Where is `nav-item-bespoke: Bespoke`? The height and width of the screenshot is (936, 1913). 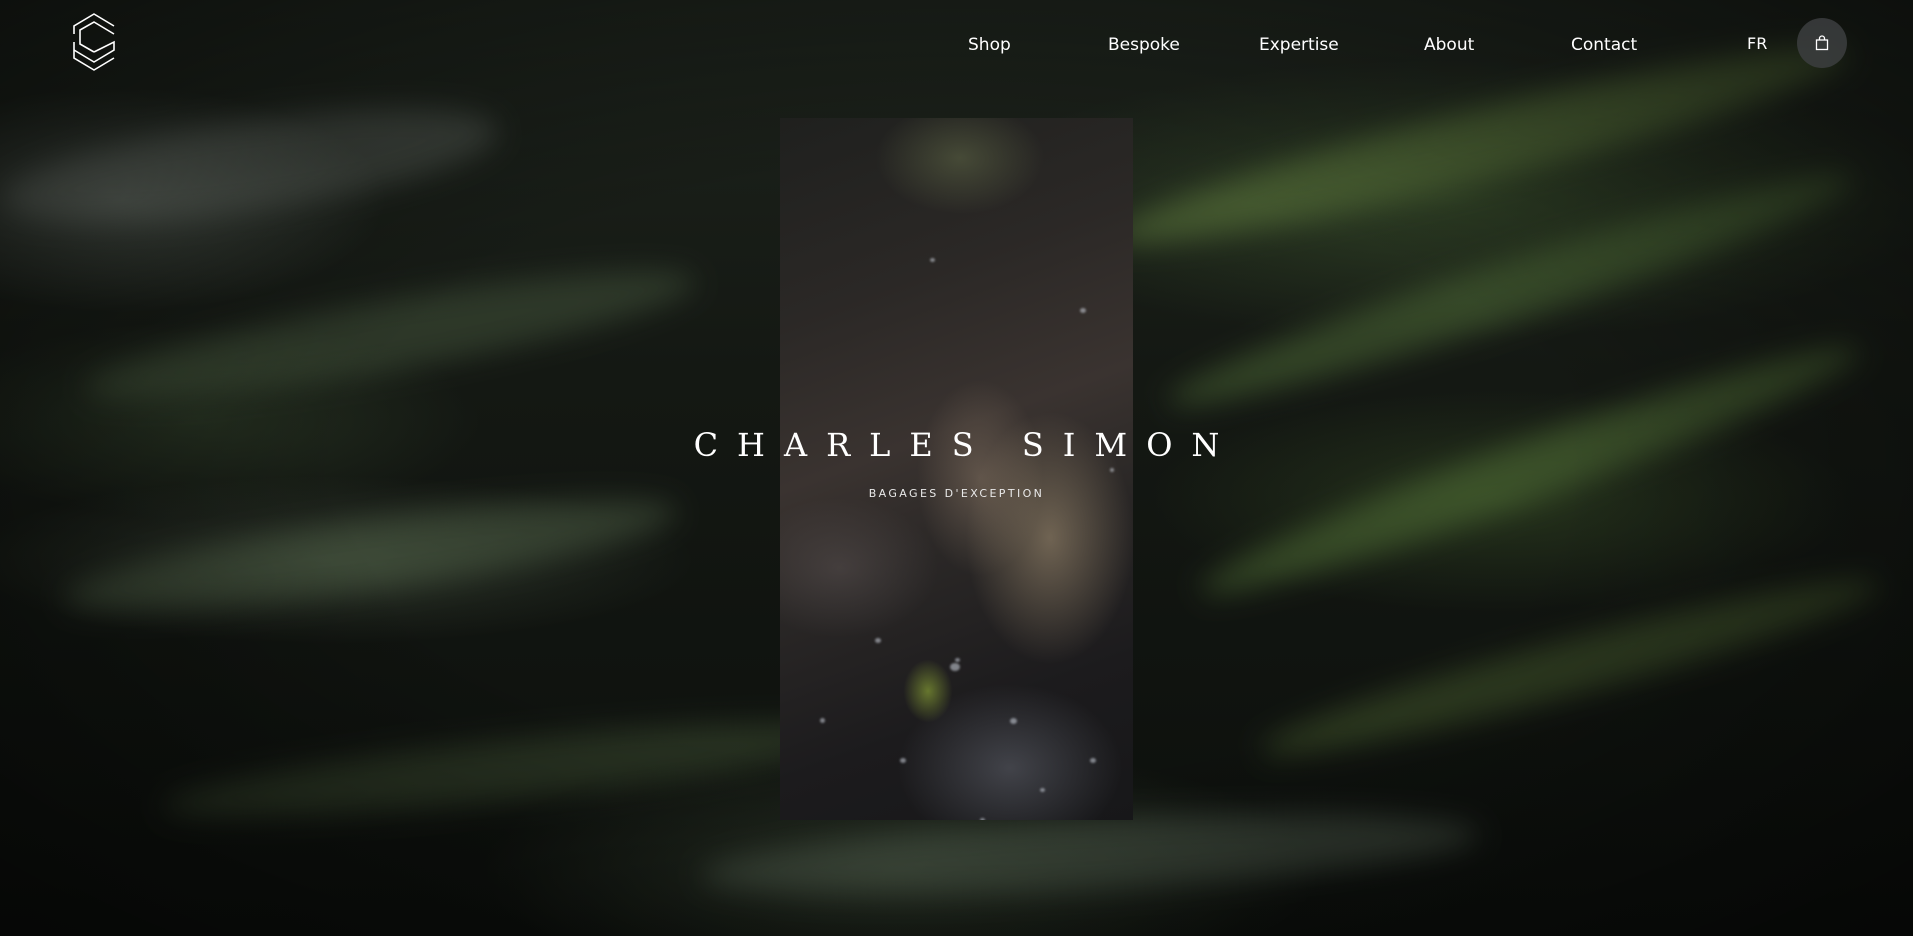
nav-item-bespoke: Bespoke is located at coordinates (1144, 45).